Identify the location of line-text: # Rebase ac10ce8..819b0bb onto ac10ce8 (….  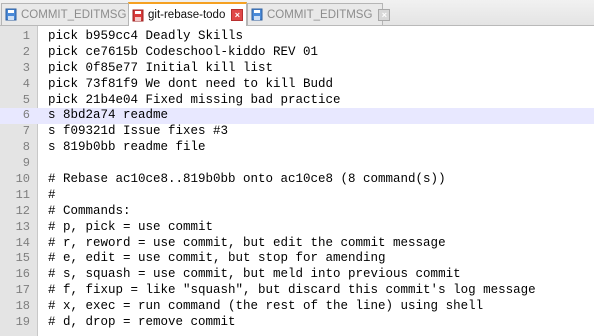
(247, 179).